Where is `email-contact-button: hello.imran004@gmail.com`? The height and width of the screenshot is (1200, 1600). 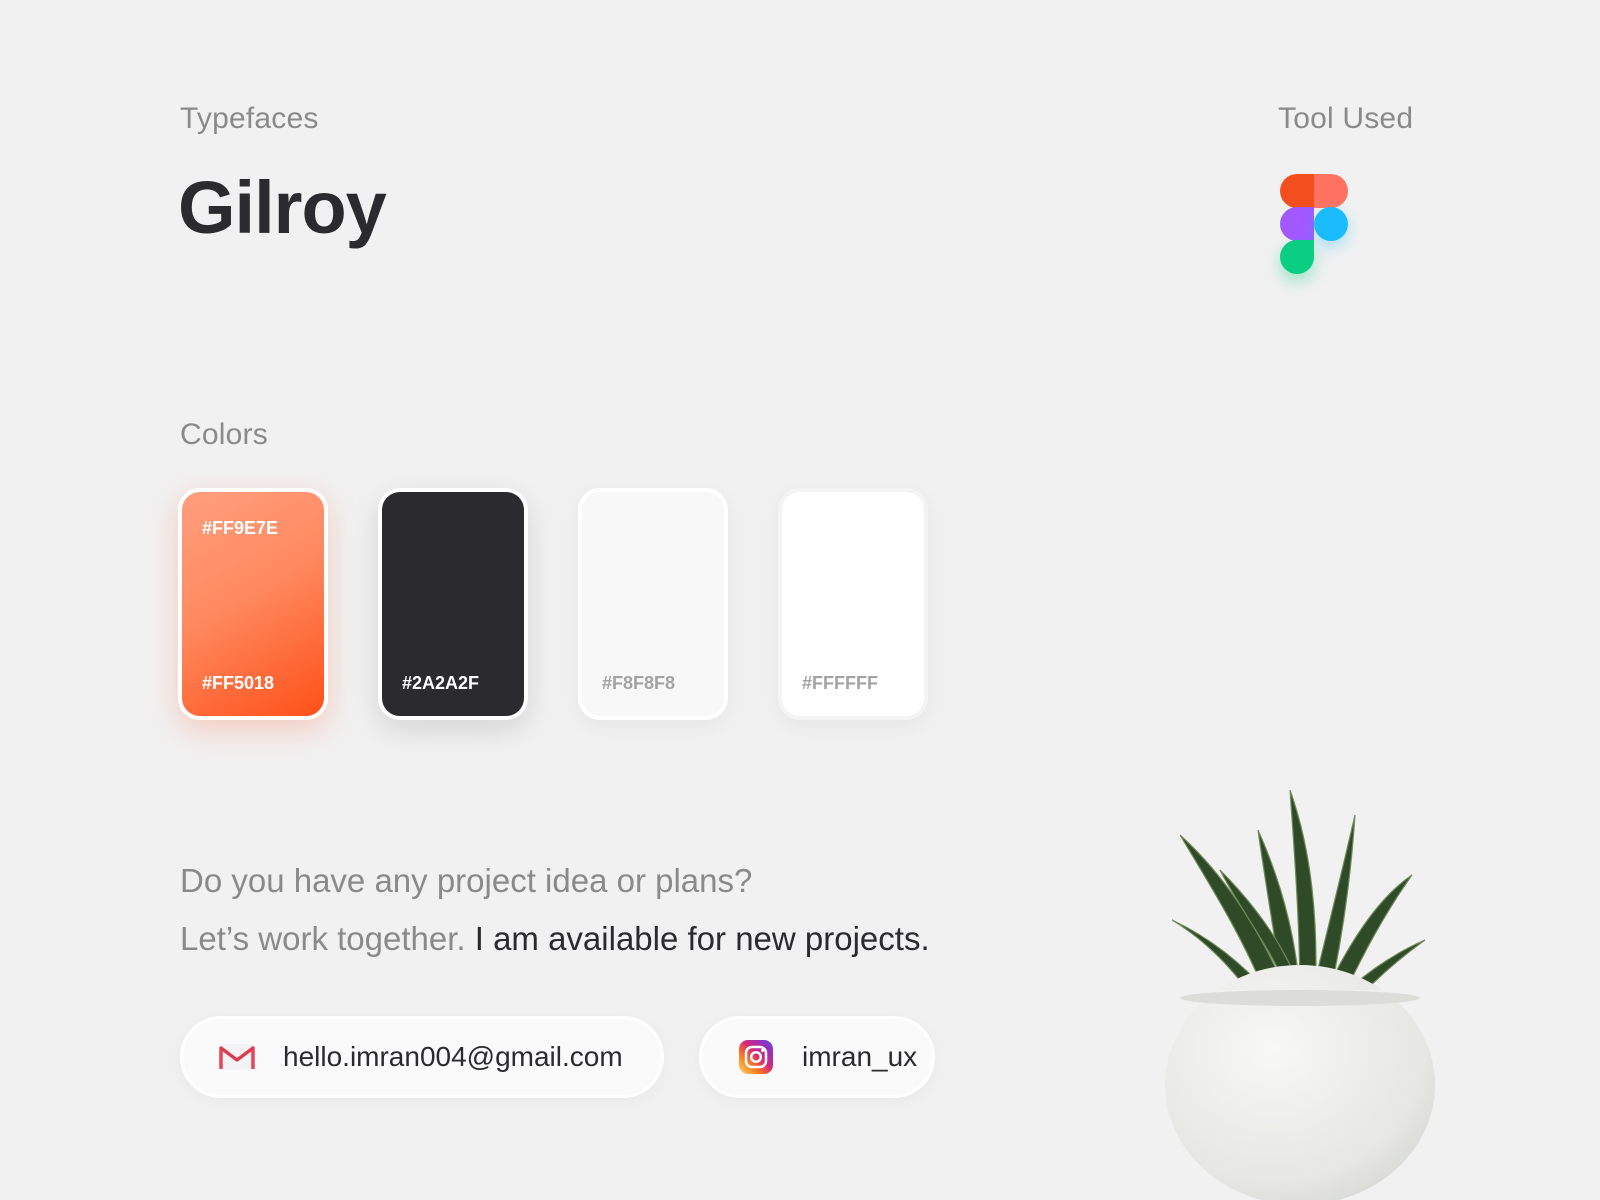 email-contact-button: hello.imran004@gmail.com is located at coordinates (422, 1057).